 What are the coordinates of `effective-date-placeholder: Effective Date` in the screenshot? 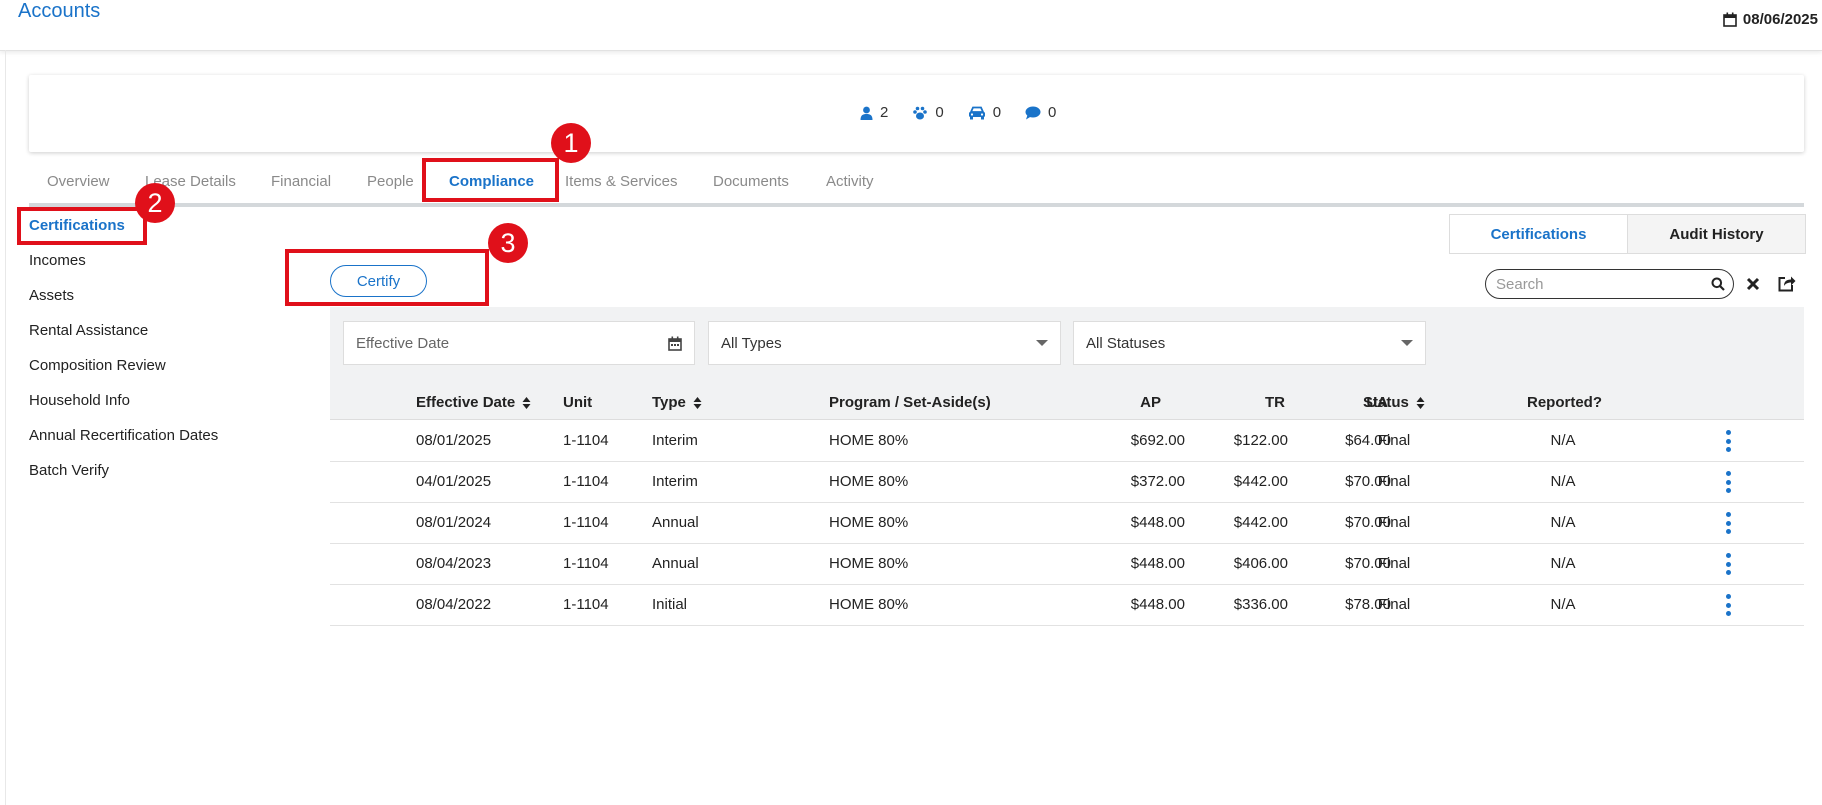 It's located at (403, 343).